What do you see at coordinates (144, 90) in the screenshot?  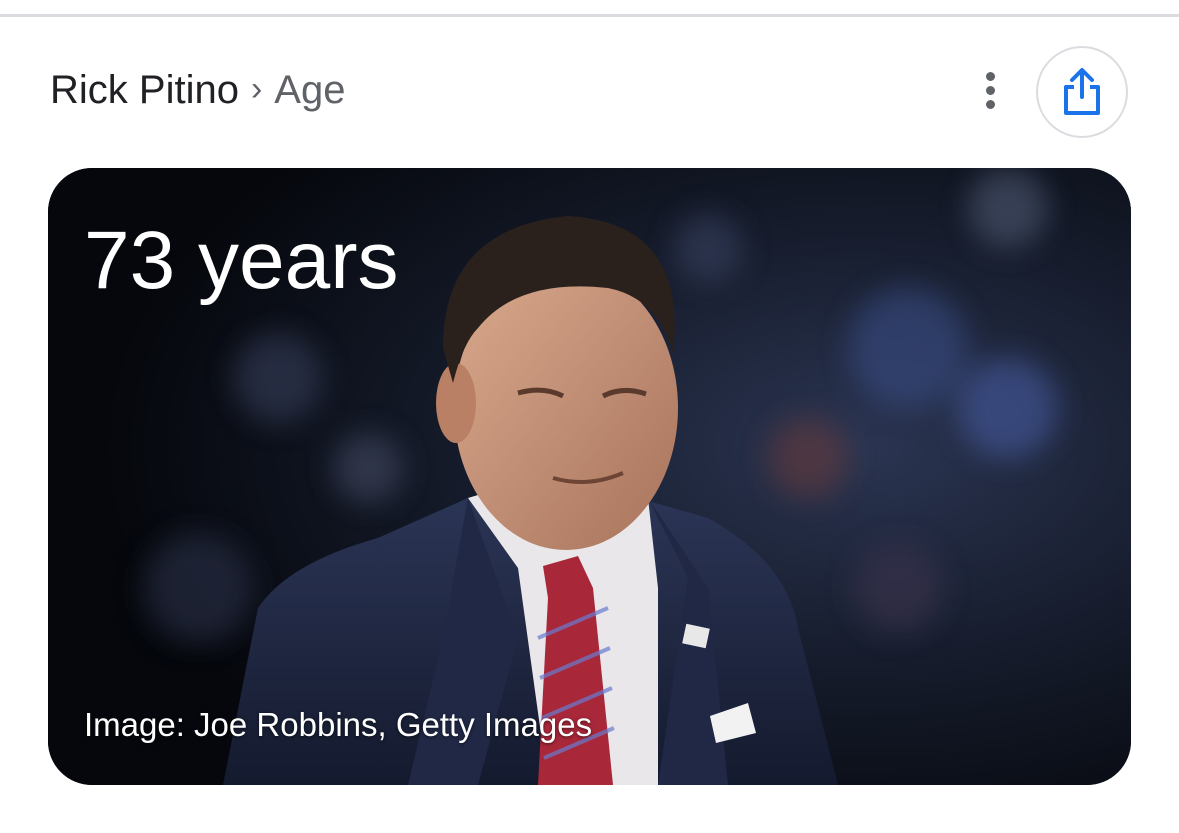 I see `breadcrumb-subject: Rick Pitino` at bounding box center [144, 90].